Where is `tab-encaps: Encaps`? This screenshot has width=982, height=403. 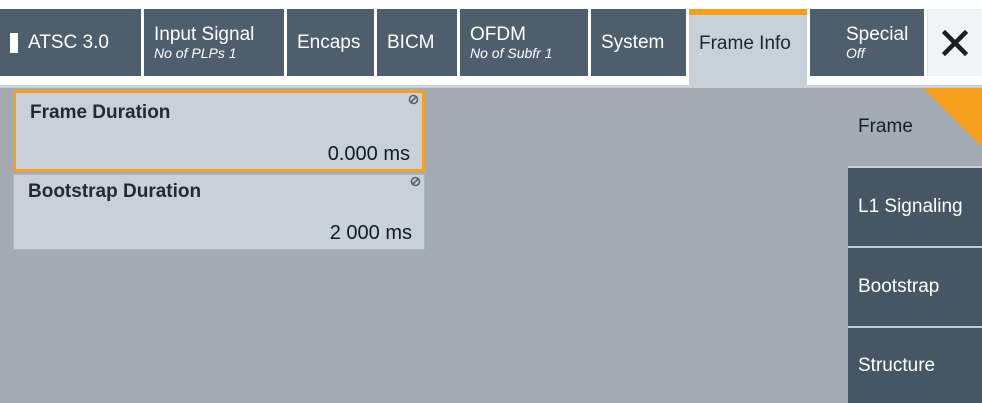
tab-encaps: Encaps is located at coordinates (330, 42).